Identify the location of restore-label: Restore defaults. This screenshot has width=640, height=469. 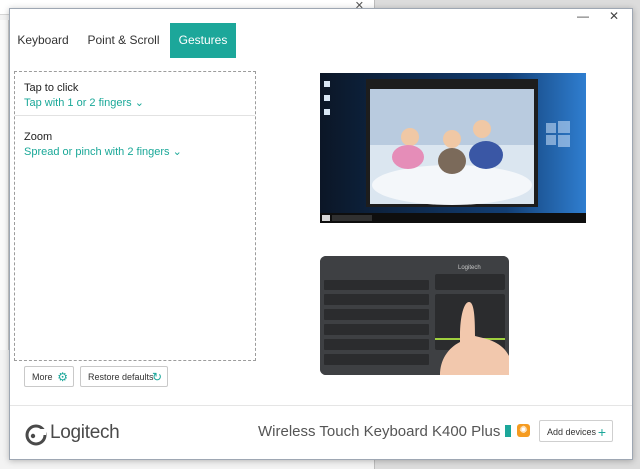
(121, 377).